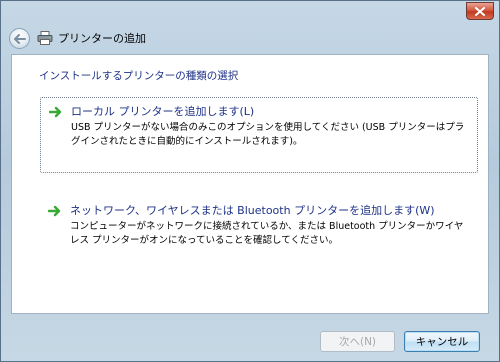 This screenshot has height=362, width=500. I want to click on window-title: プリンターの追加, so click(102, 38).